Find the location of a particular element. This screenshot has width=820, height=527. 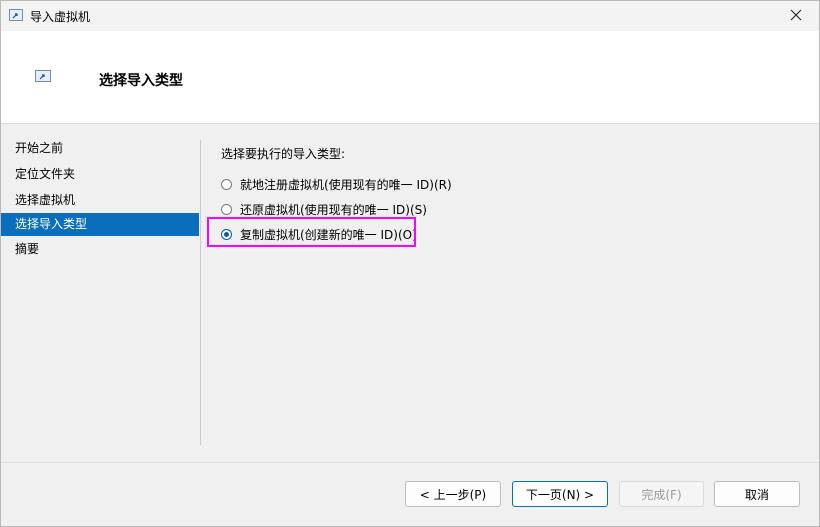

close-icon is located at coordinates (796, 16).